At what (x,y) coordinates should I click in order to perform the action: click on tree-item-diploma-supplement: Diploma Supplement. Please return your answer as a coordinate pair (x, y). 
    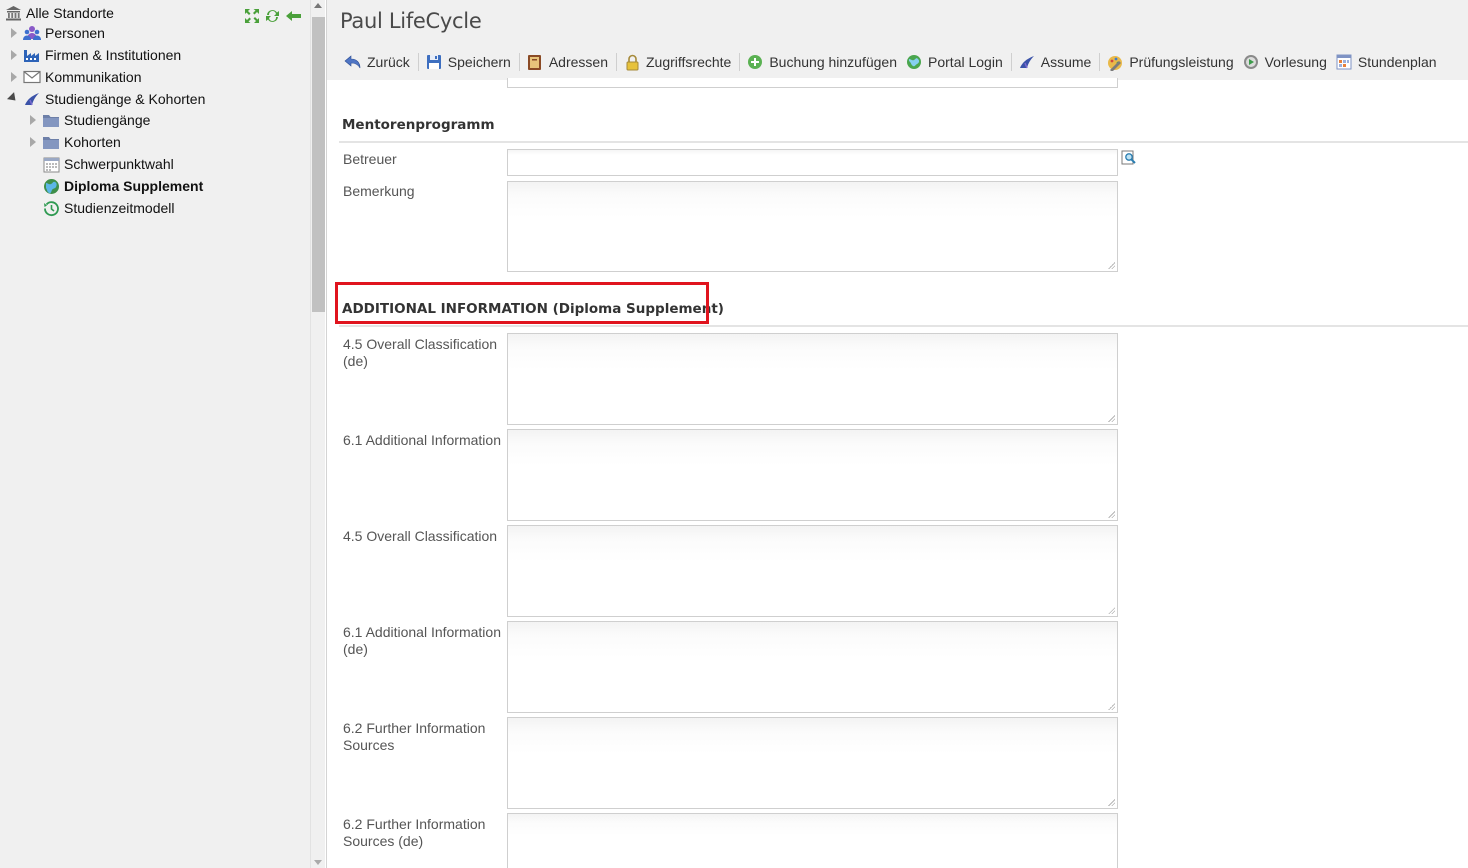
    Looking at the image, I should click on (122, 186).